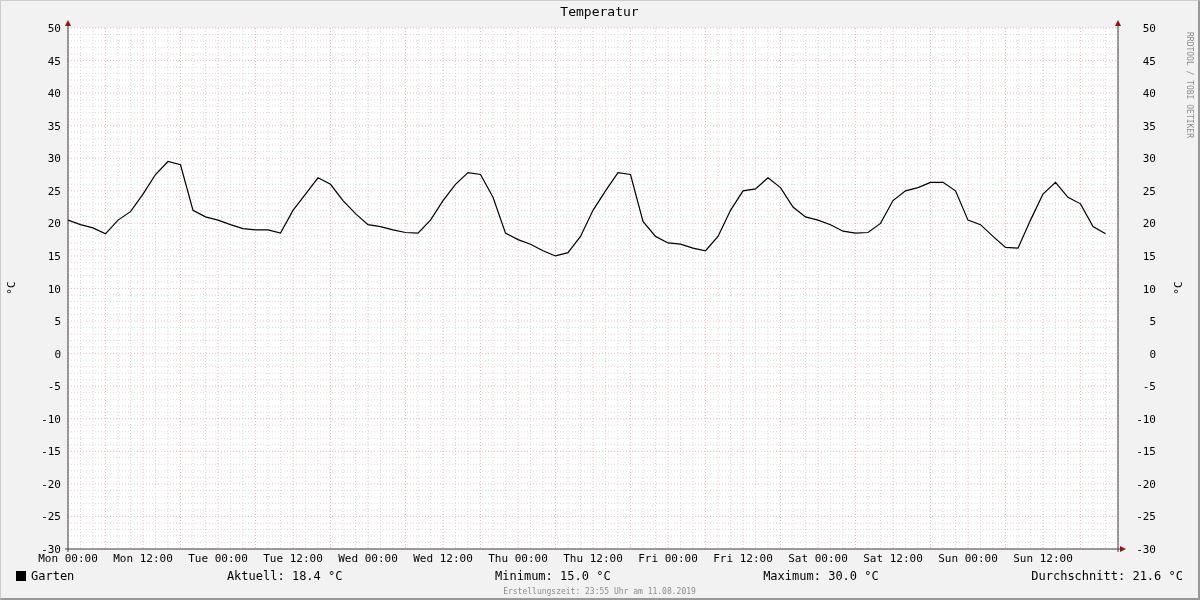  I want to click on axis-tick-label: Fri 00:00, so click(668, 558).